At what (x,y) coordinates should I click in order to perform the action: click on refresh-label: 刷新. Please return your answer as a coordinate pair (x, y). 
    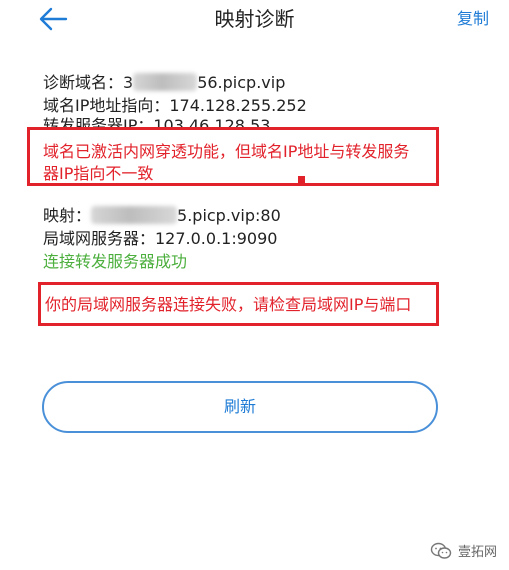
    Looking at the image, I should click on (239, 406).